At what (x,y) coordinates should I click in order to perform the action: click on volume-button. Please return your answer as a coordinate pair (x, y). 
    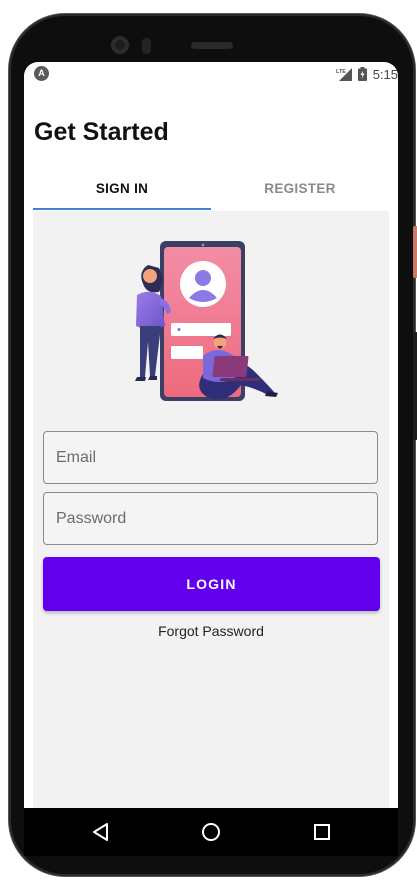
    Looking at the image, I should click on (415, 386).